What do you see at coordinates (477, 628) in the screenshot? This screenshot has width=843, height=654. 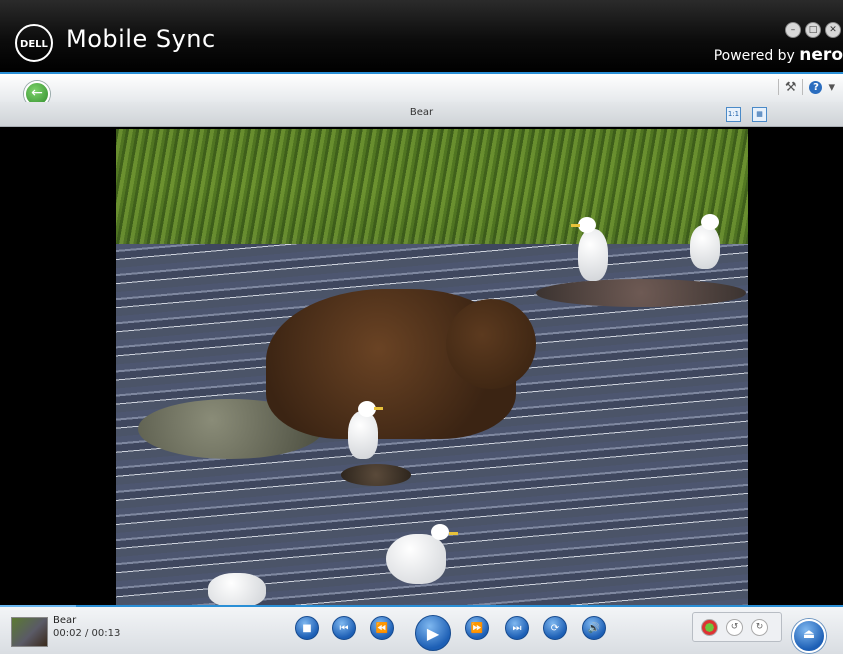 I see `fast-forward-button: ⏩` at bounding box center [477, 628].